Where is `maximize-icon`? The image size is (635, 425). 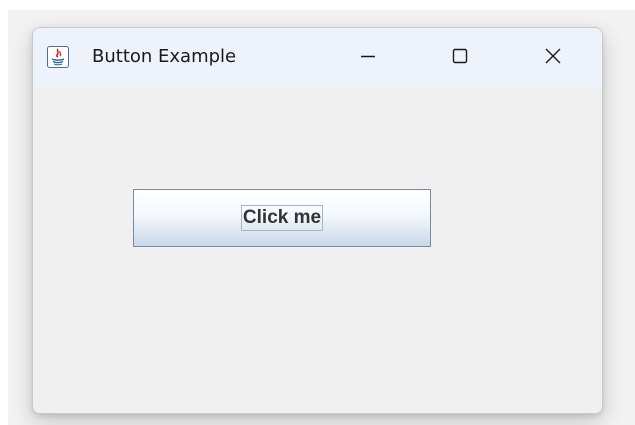 maximize-icon is located at coordinates (460, 58).